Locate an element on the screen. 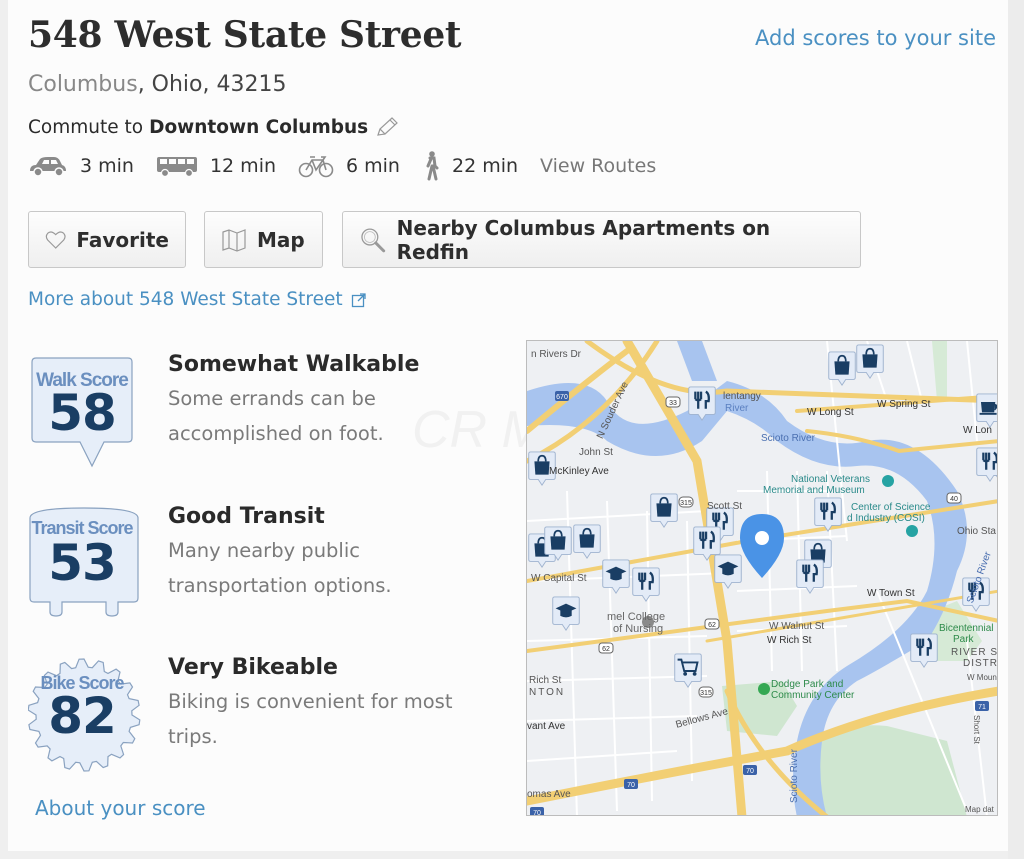 Image resolution: width=1024 pixels, height=859 pixels. map-label: Community Center is located at coordinates (813, 695).